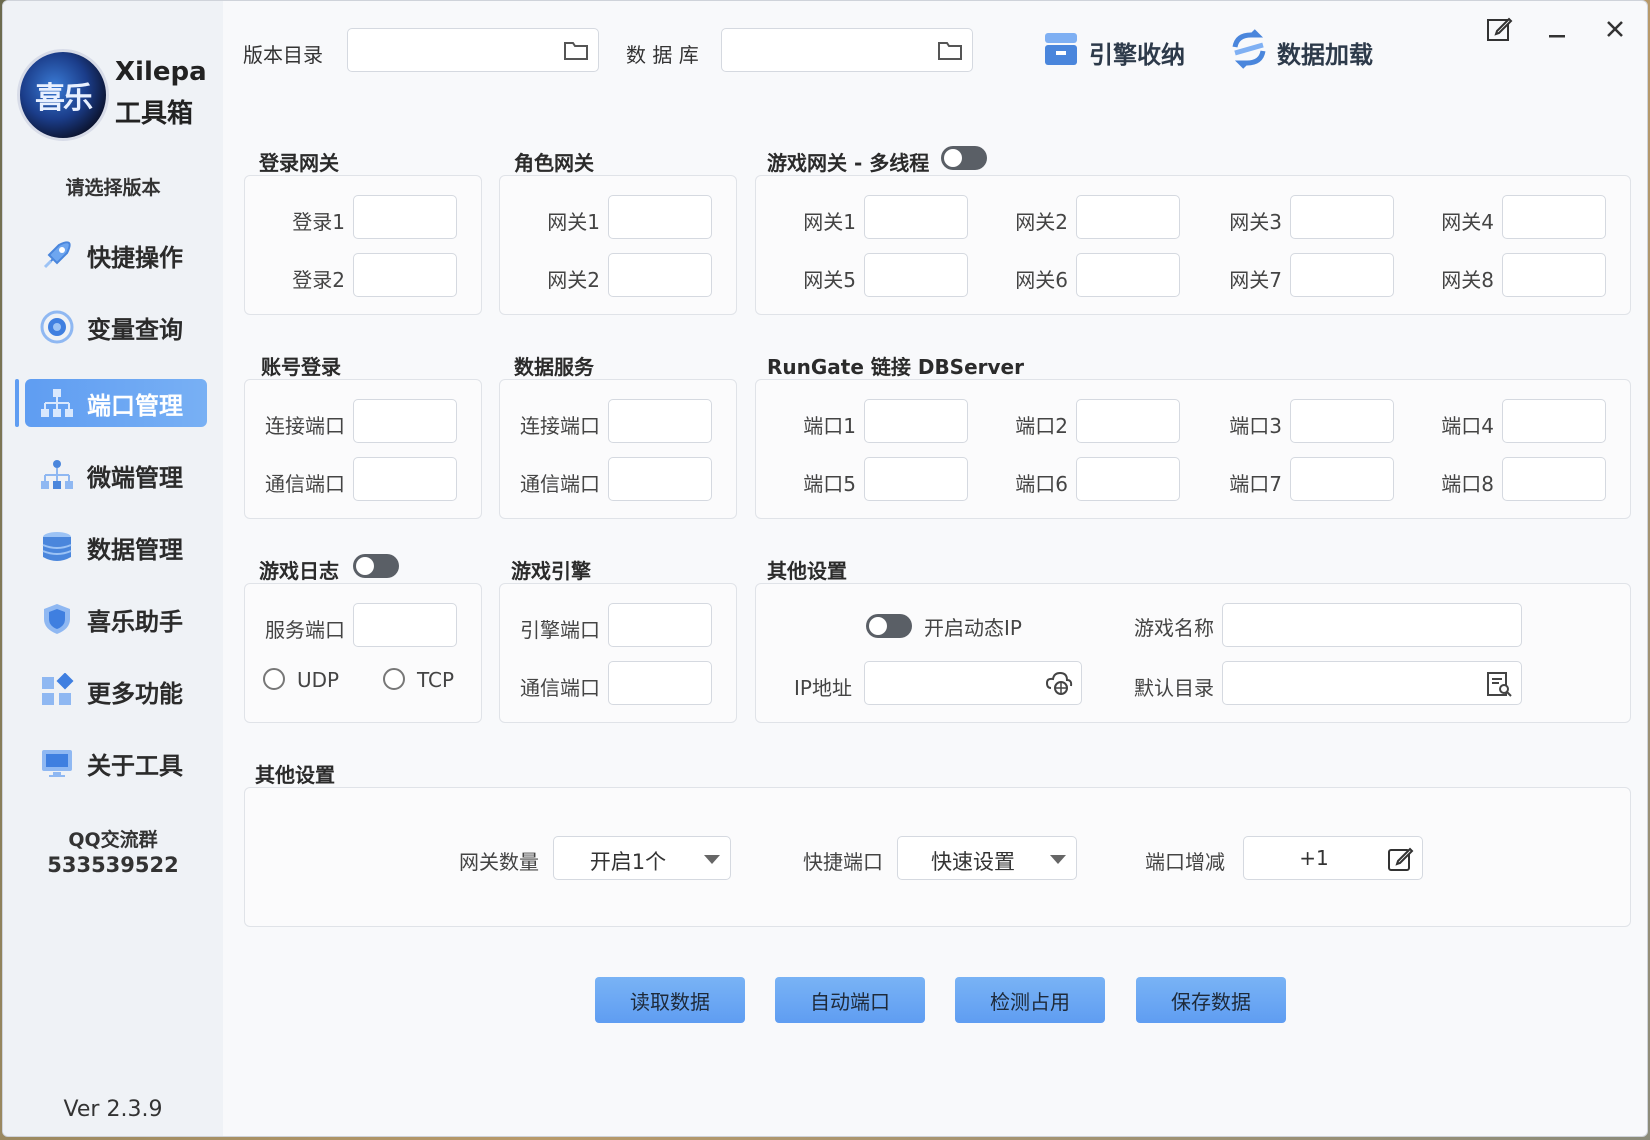  Describe the element at coordinates (551, 571) in the screenshot. I see `game-engine-title: 游戏引擎` at that location.